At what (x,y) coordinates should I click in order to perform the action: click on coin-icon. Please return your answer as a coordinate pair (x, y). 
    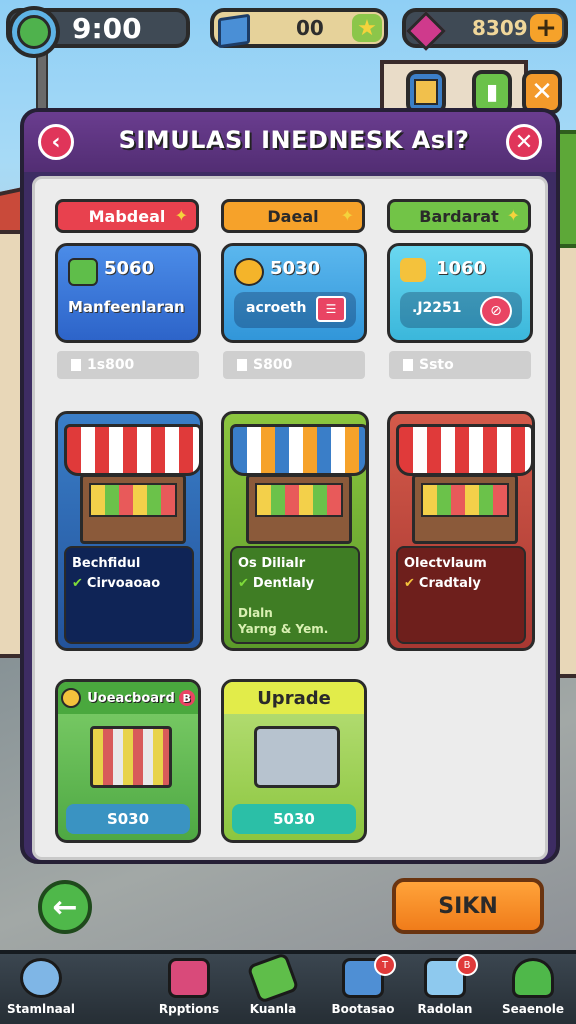
    Looking at the image, I should click on (71, 698).